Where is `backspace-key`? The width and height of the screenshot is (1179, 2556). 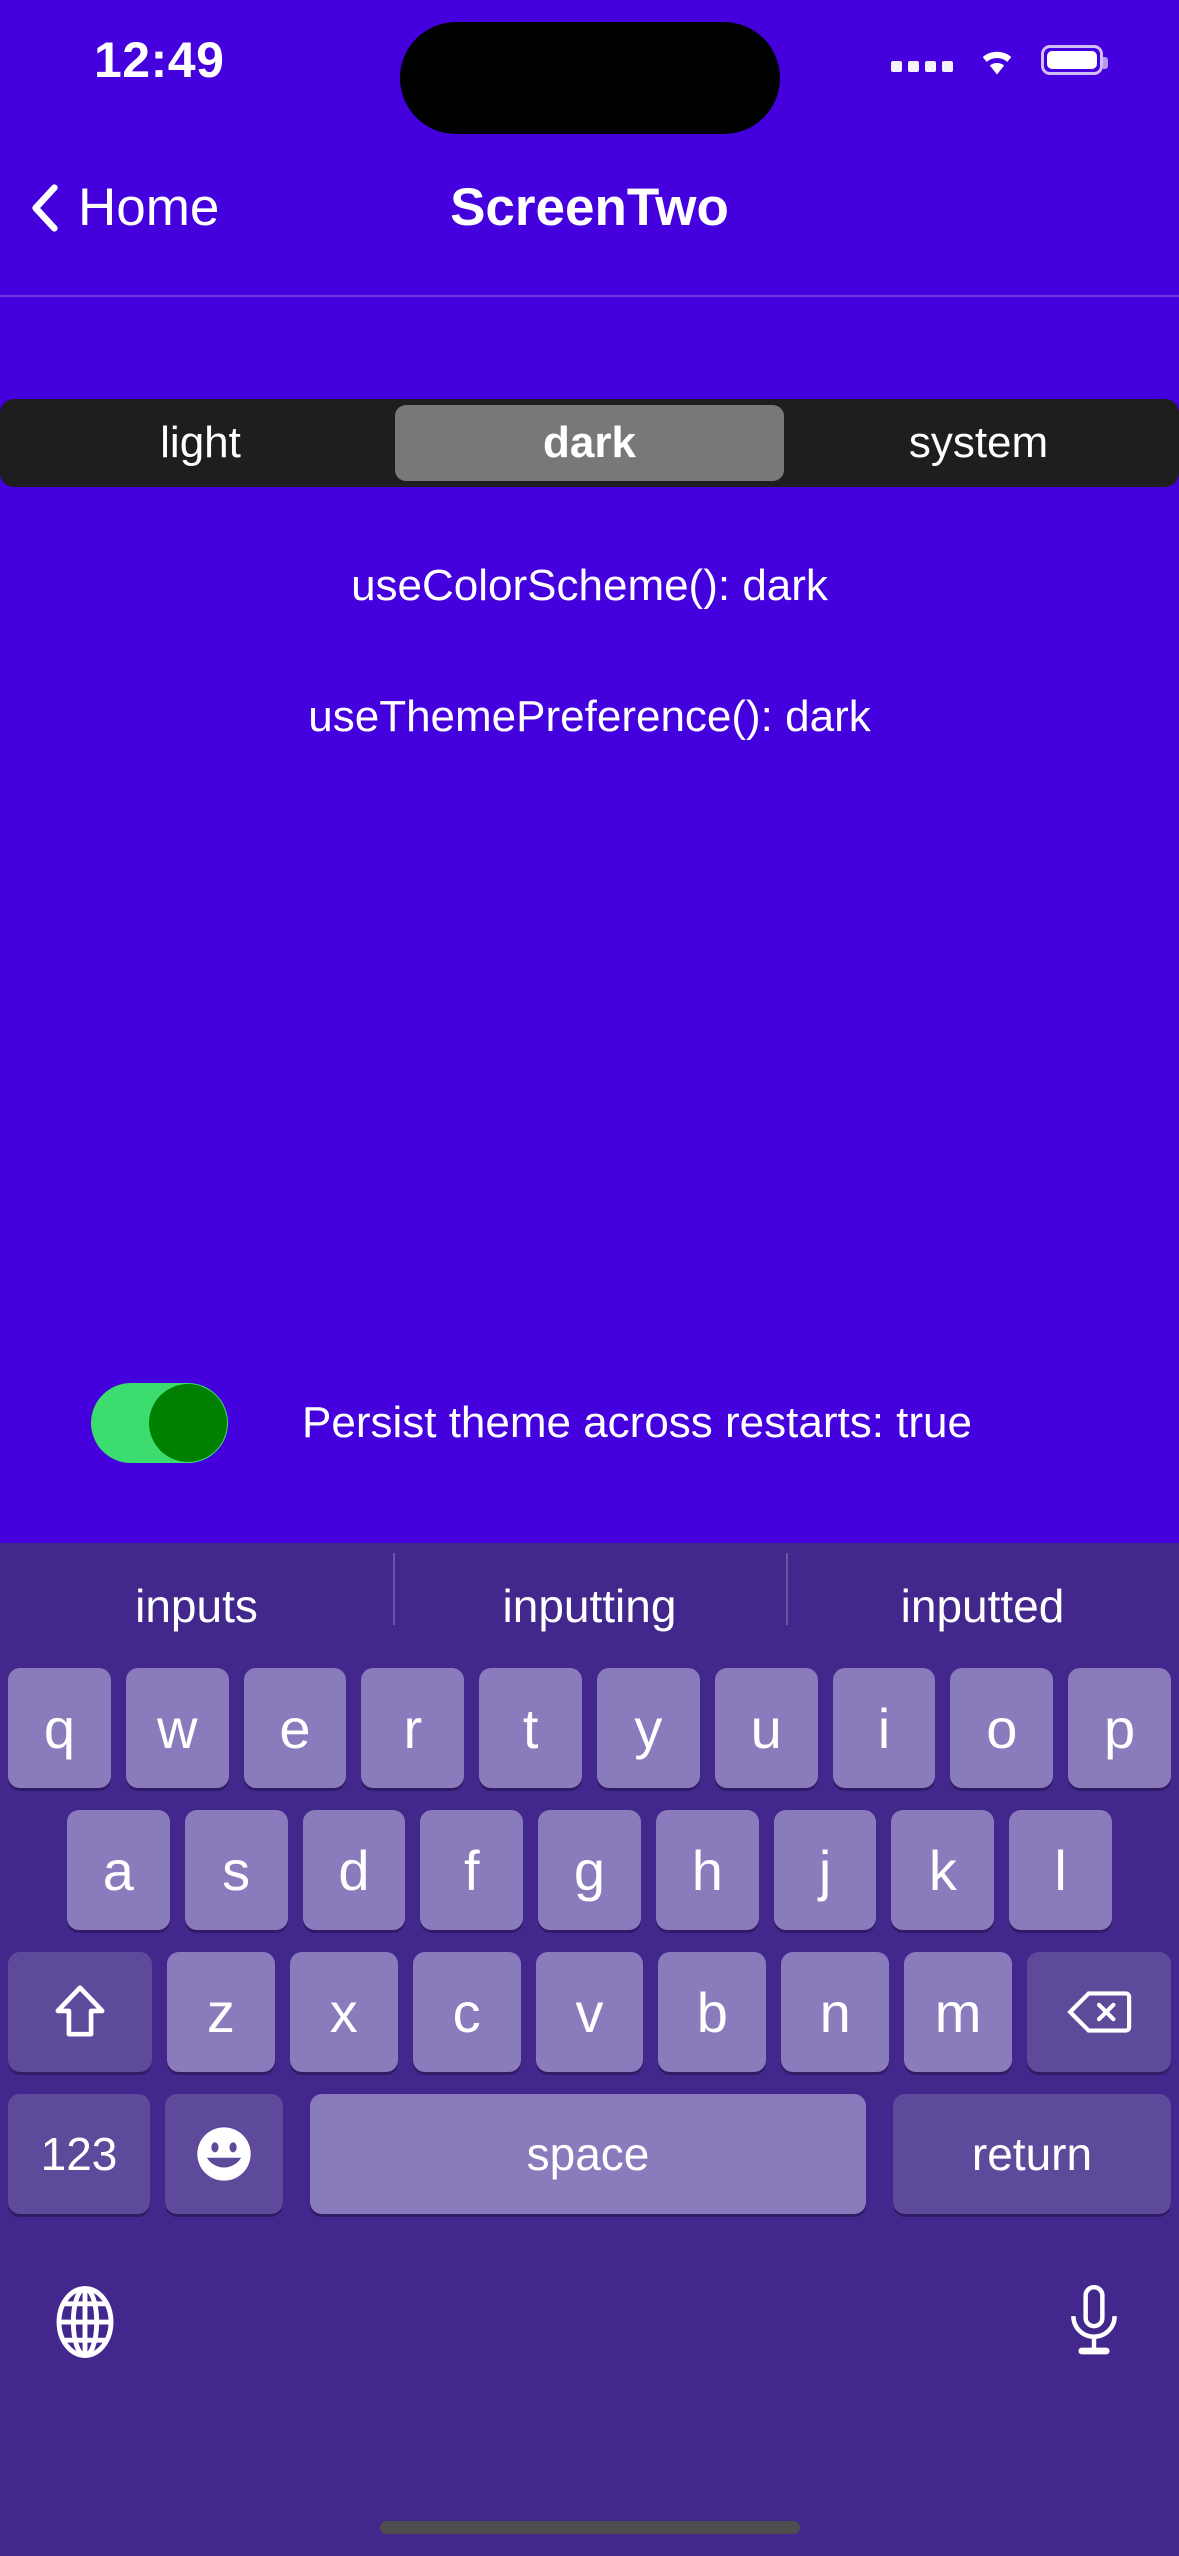 backspace-key is located at coordinates (1099, 2012).